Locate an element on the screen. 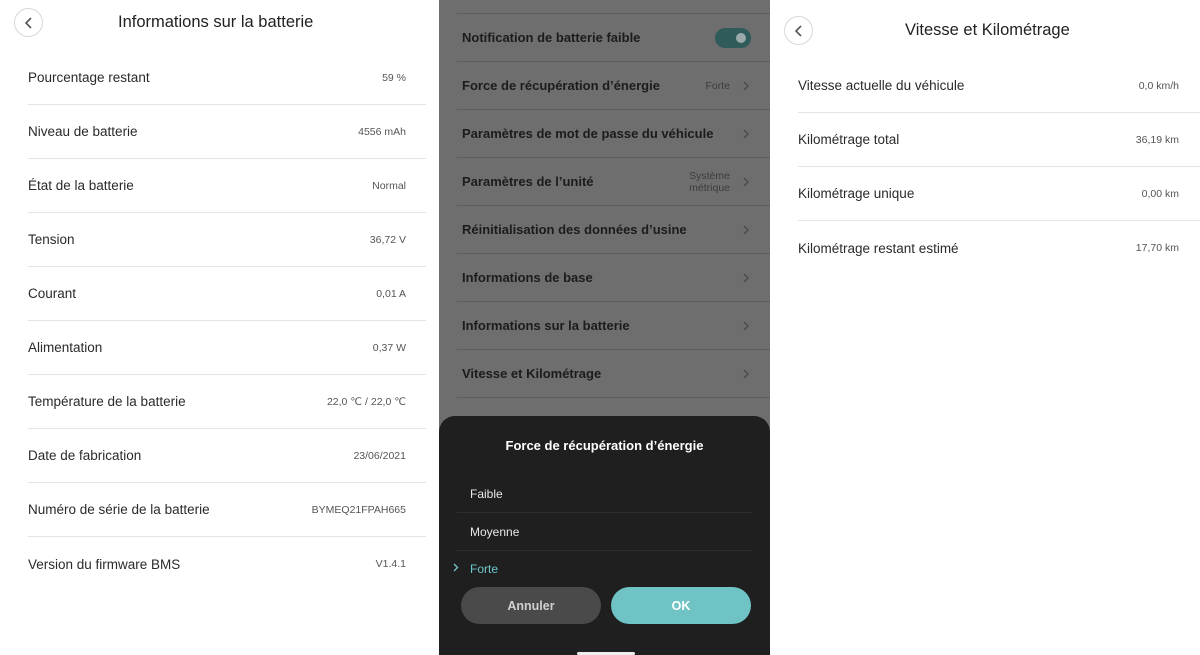 The height and width of the screenshot is (655, 1200). row-label: Alimentation is located at coordinates (65, 347).